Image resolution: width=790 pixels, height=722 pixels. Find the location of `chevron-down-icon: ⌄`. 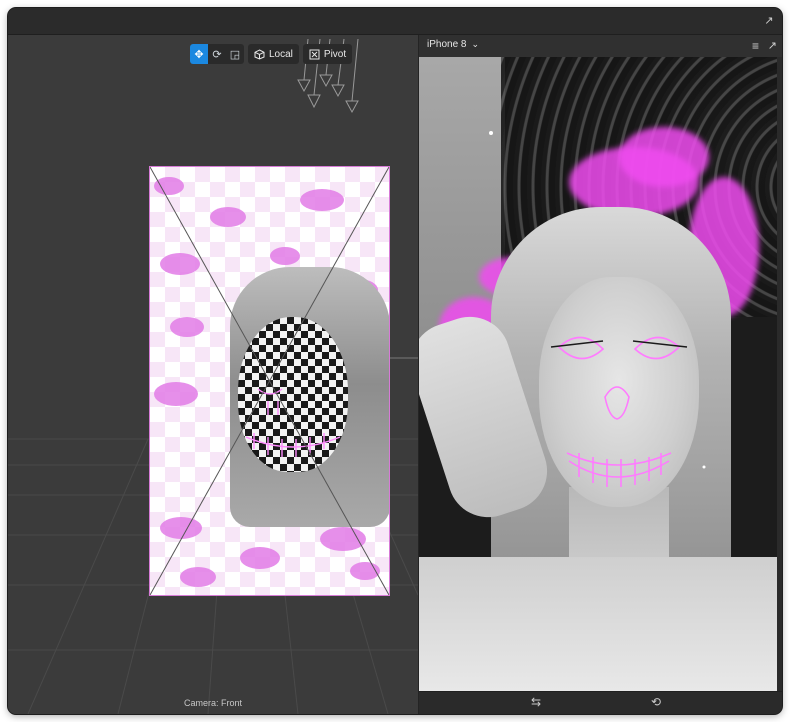

chevron-down-icon: ⌄ is located at coordinates (475, 44).